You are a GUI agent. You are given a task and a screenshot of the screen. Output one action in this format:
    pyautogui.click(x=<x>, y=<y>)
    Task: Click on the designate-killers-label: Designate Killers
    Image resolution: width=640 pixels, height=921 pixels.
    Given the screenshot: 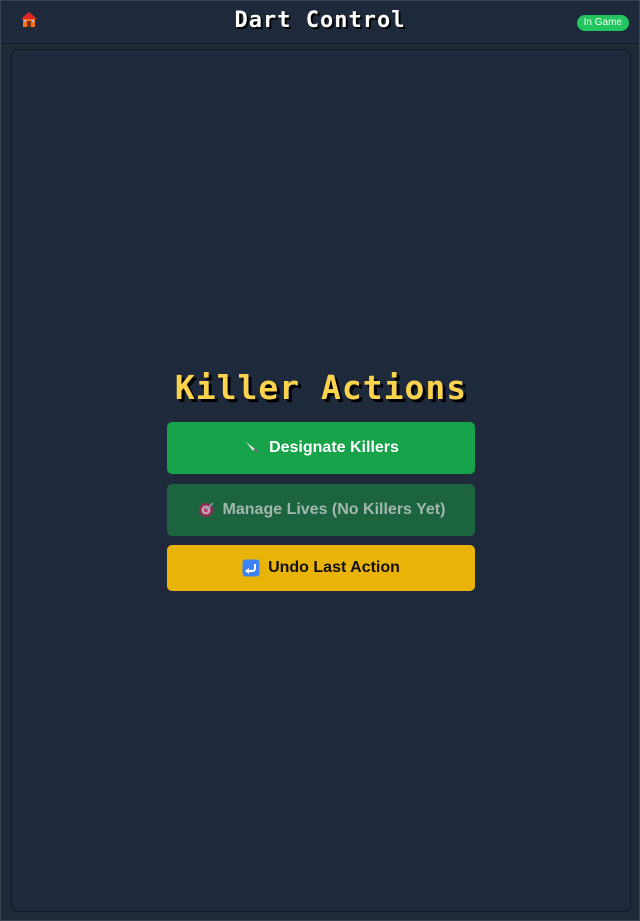 What is the action you would take?
    pyautogui.click(x=334, y=447)
    